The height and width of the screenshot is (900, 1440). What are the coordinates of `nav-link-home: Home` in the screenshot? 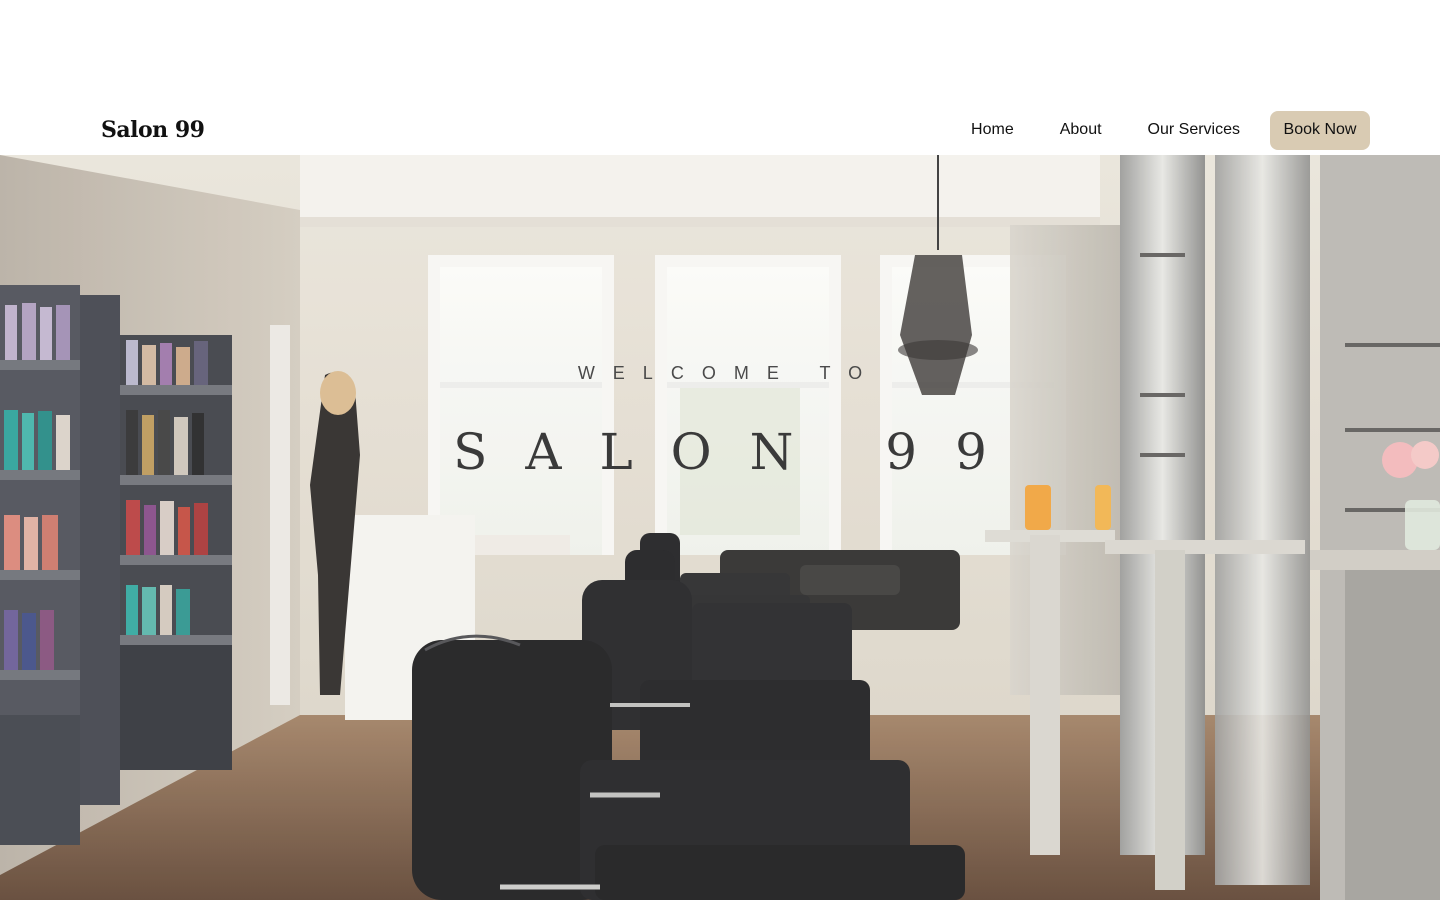 It's located at (992, 130).